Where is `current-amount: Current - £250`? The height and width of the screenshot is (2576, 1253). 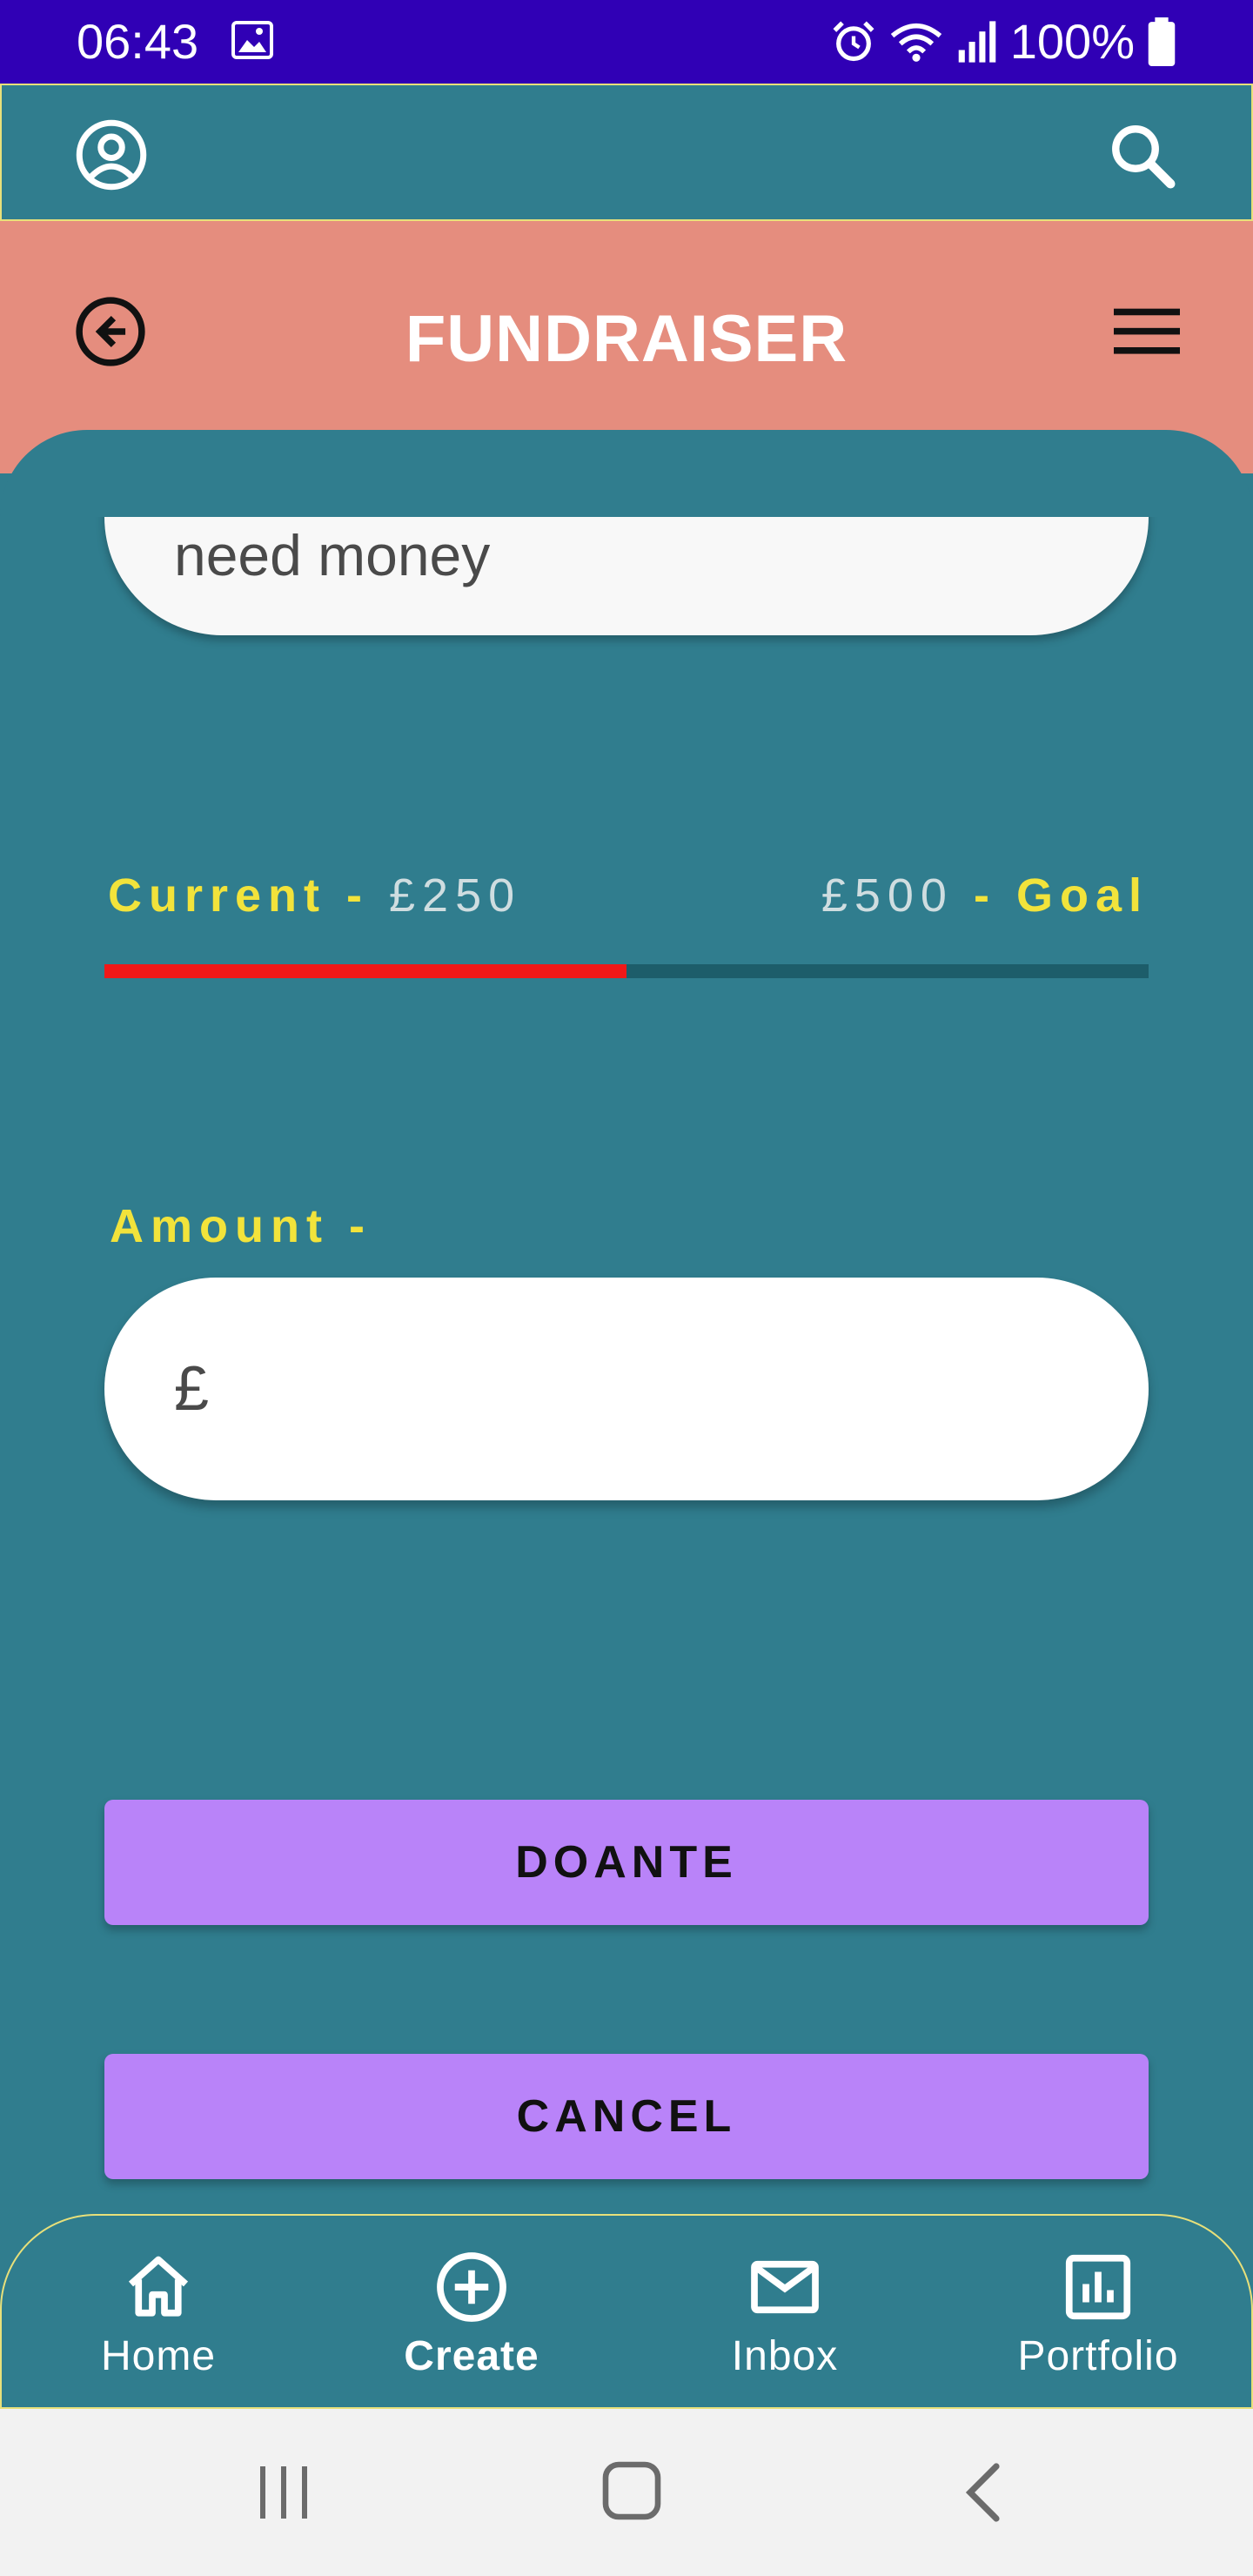
current-amount: Current - £250 is located at coordinates (314, 895).